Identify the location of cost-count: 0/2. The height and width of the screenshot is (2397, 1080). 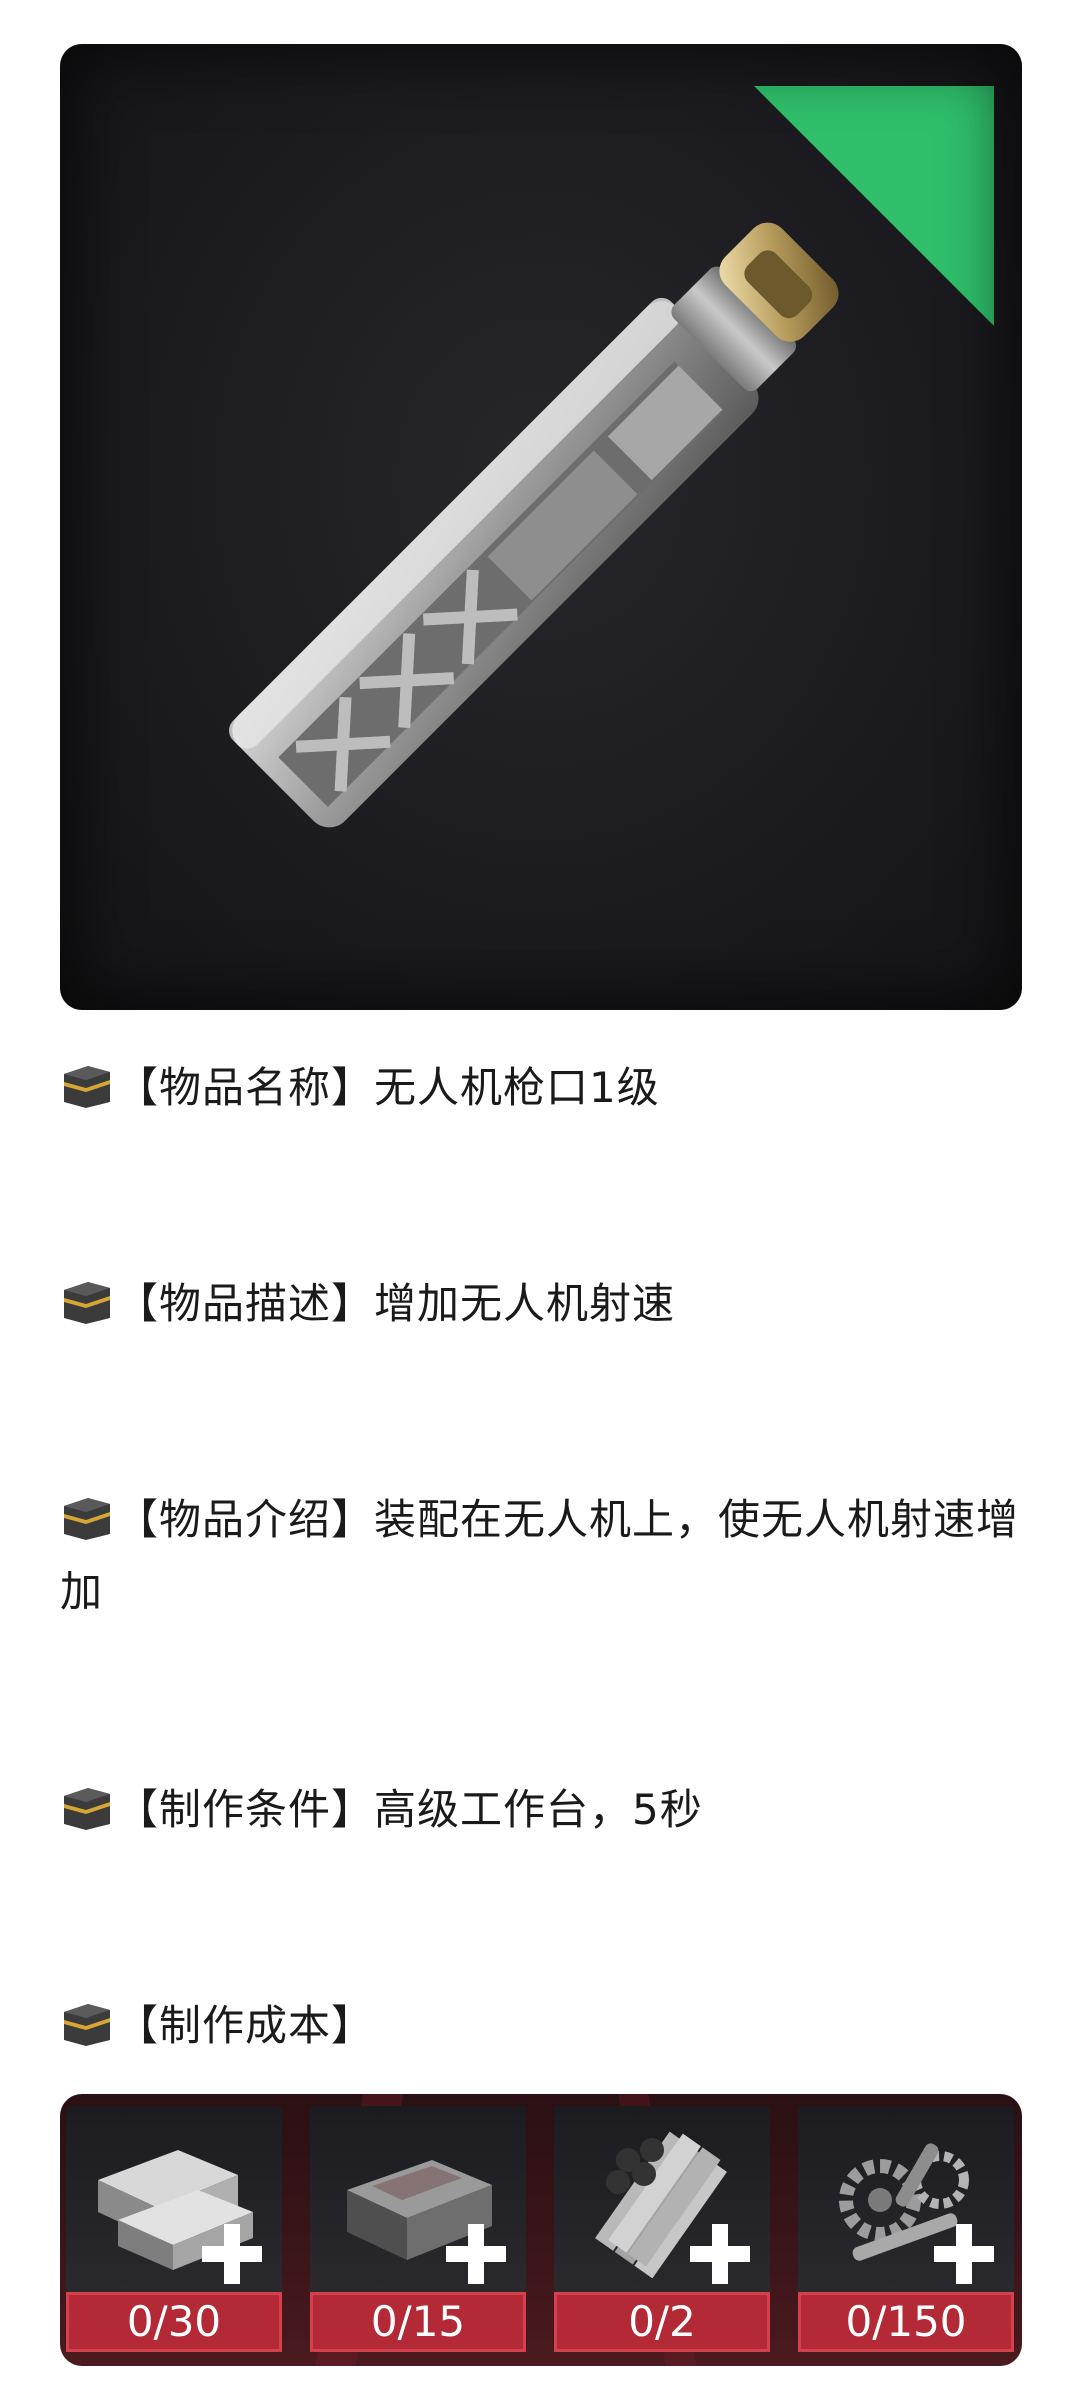
(662, 2322).